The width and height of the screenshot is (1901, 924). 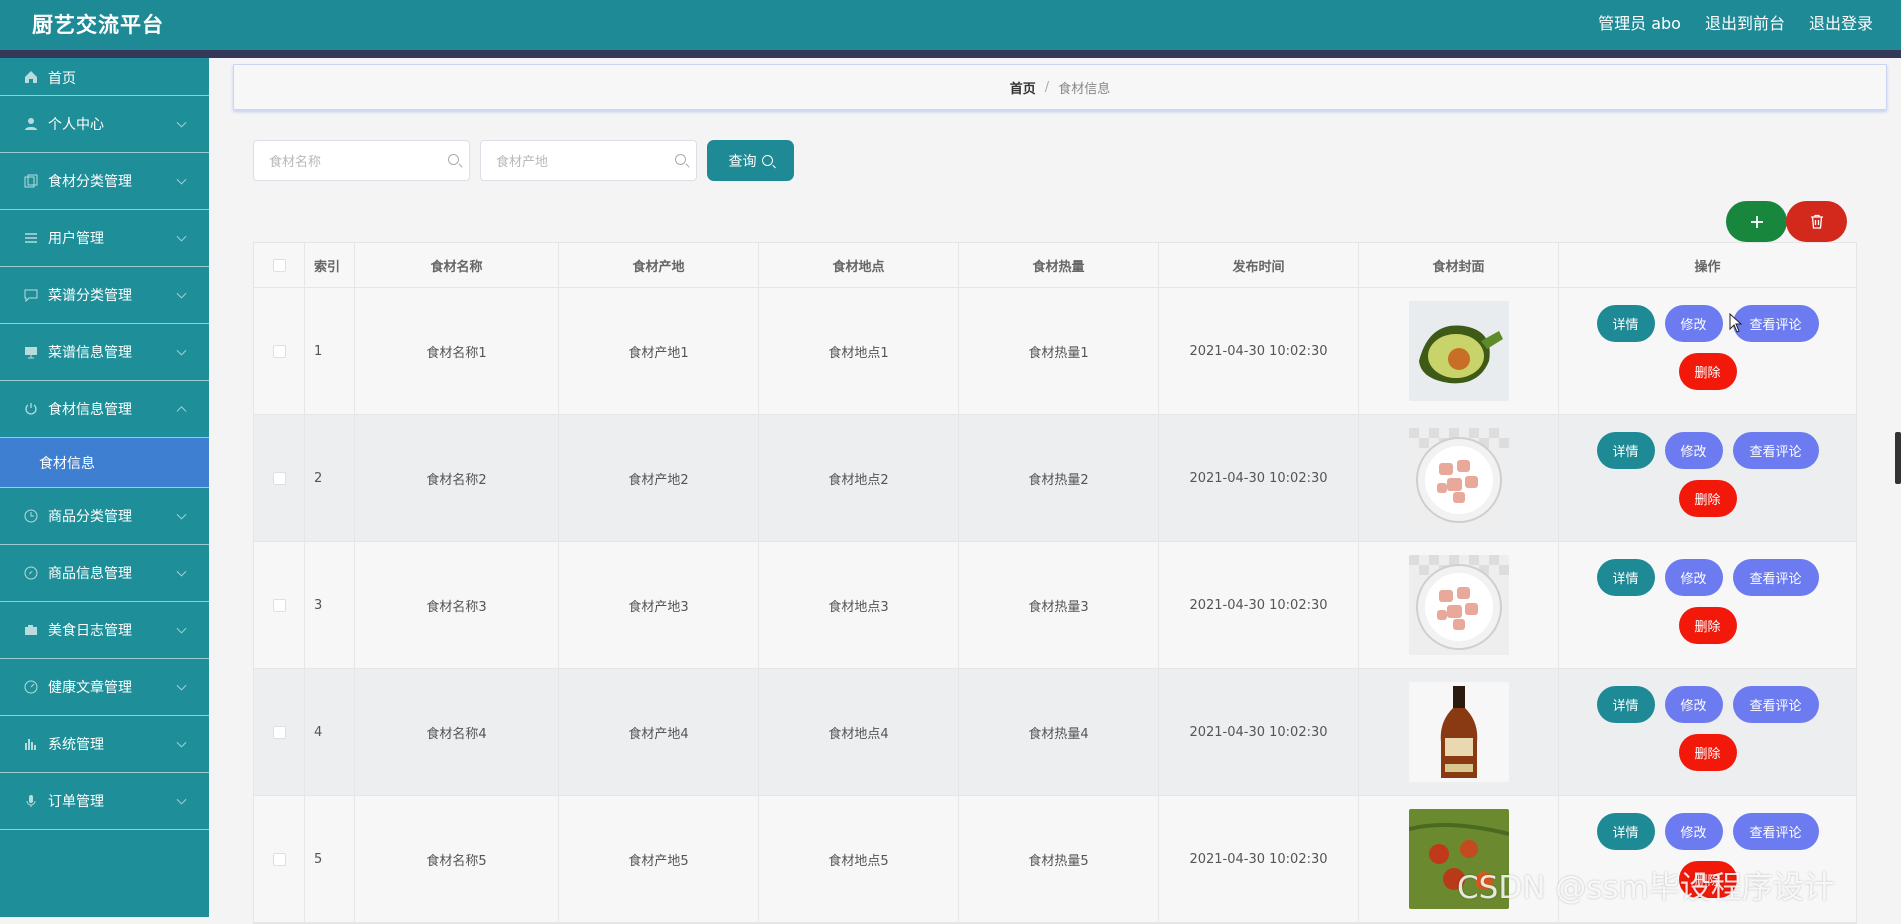 I want to click on cell-index: 4, so click(x=330, y=732).